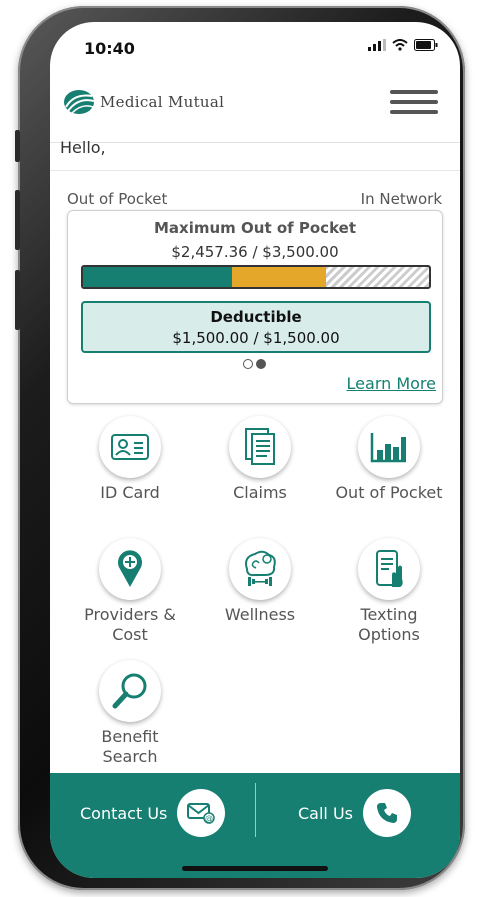 This screenshot has height=897, width=477. Describe the element at coordinates (389, 624) in the screenshot. I see `tile-label: Texting Options` at that location.